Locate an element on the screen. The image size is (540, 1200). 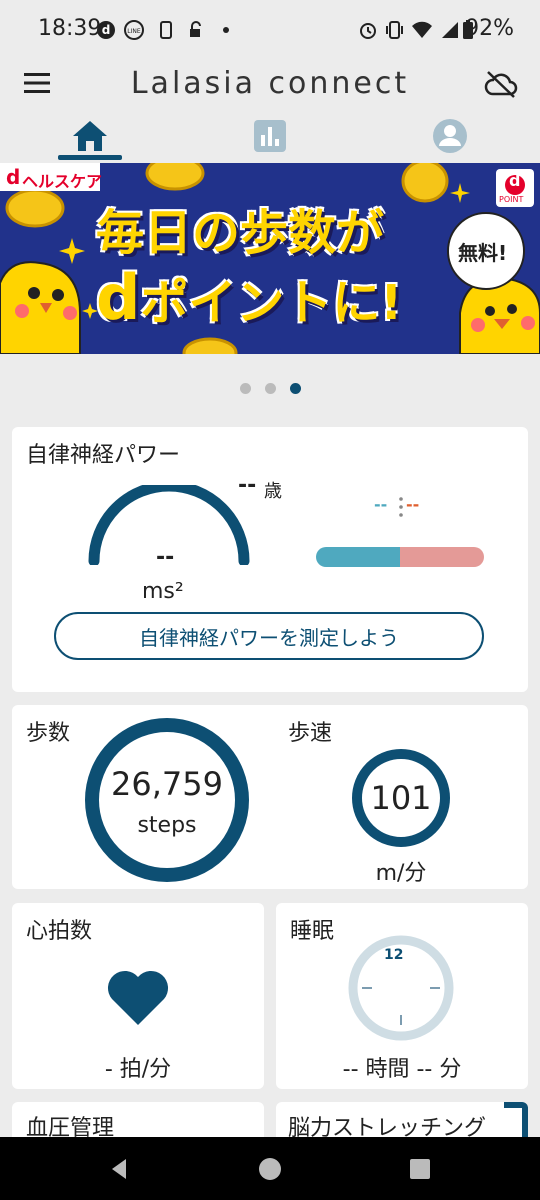
battery-percent: 92% is located at coordinates (489, 28).